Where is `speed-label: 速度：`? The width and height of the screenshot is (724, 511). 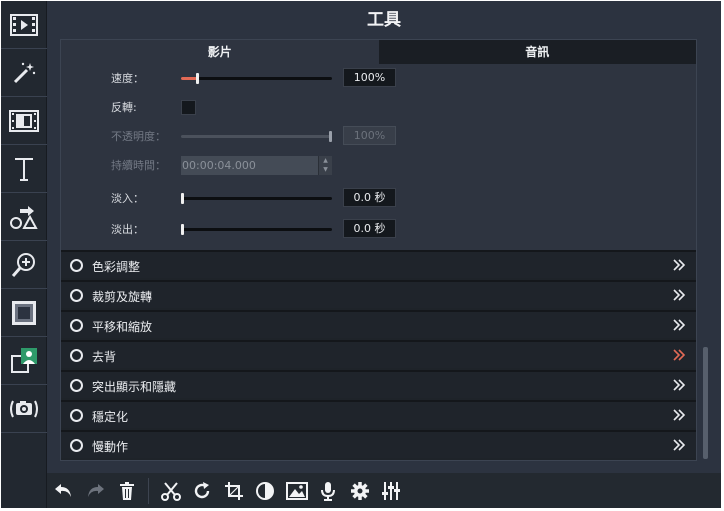
speed-label: 速度： is located at coordinates (127, 78).